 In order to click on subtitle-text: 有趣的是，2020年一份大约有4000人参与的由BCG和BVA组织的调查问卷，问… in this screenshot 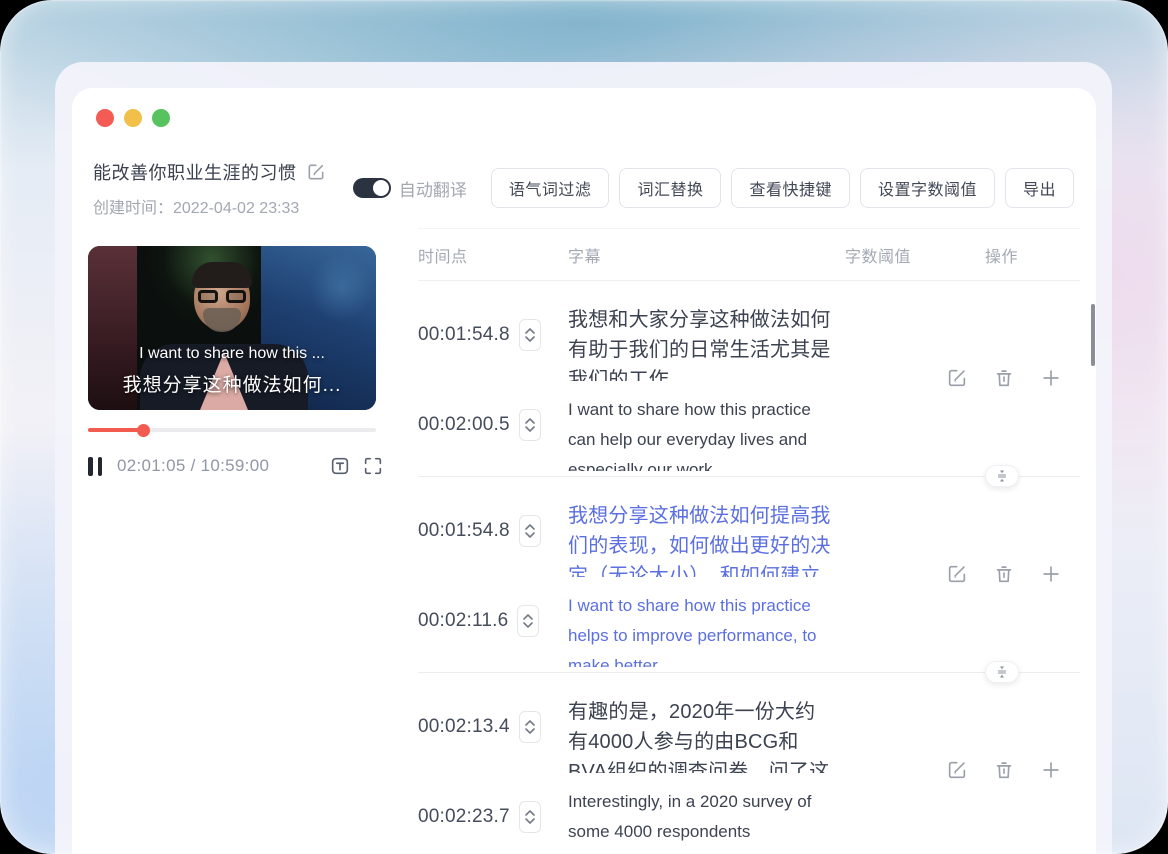, I will do `click(700, 735)`.